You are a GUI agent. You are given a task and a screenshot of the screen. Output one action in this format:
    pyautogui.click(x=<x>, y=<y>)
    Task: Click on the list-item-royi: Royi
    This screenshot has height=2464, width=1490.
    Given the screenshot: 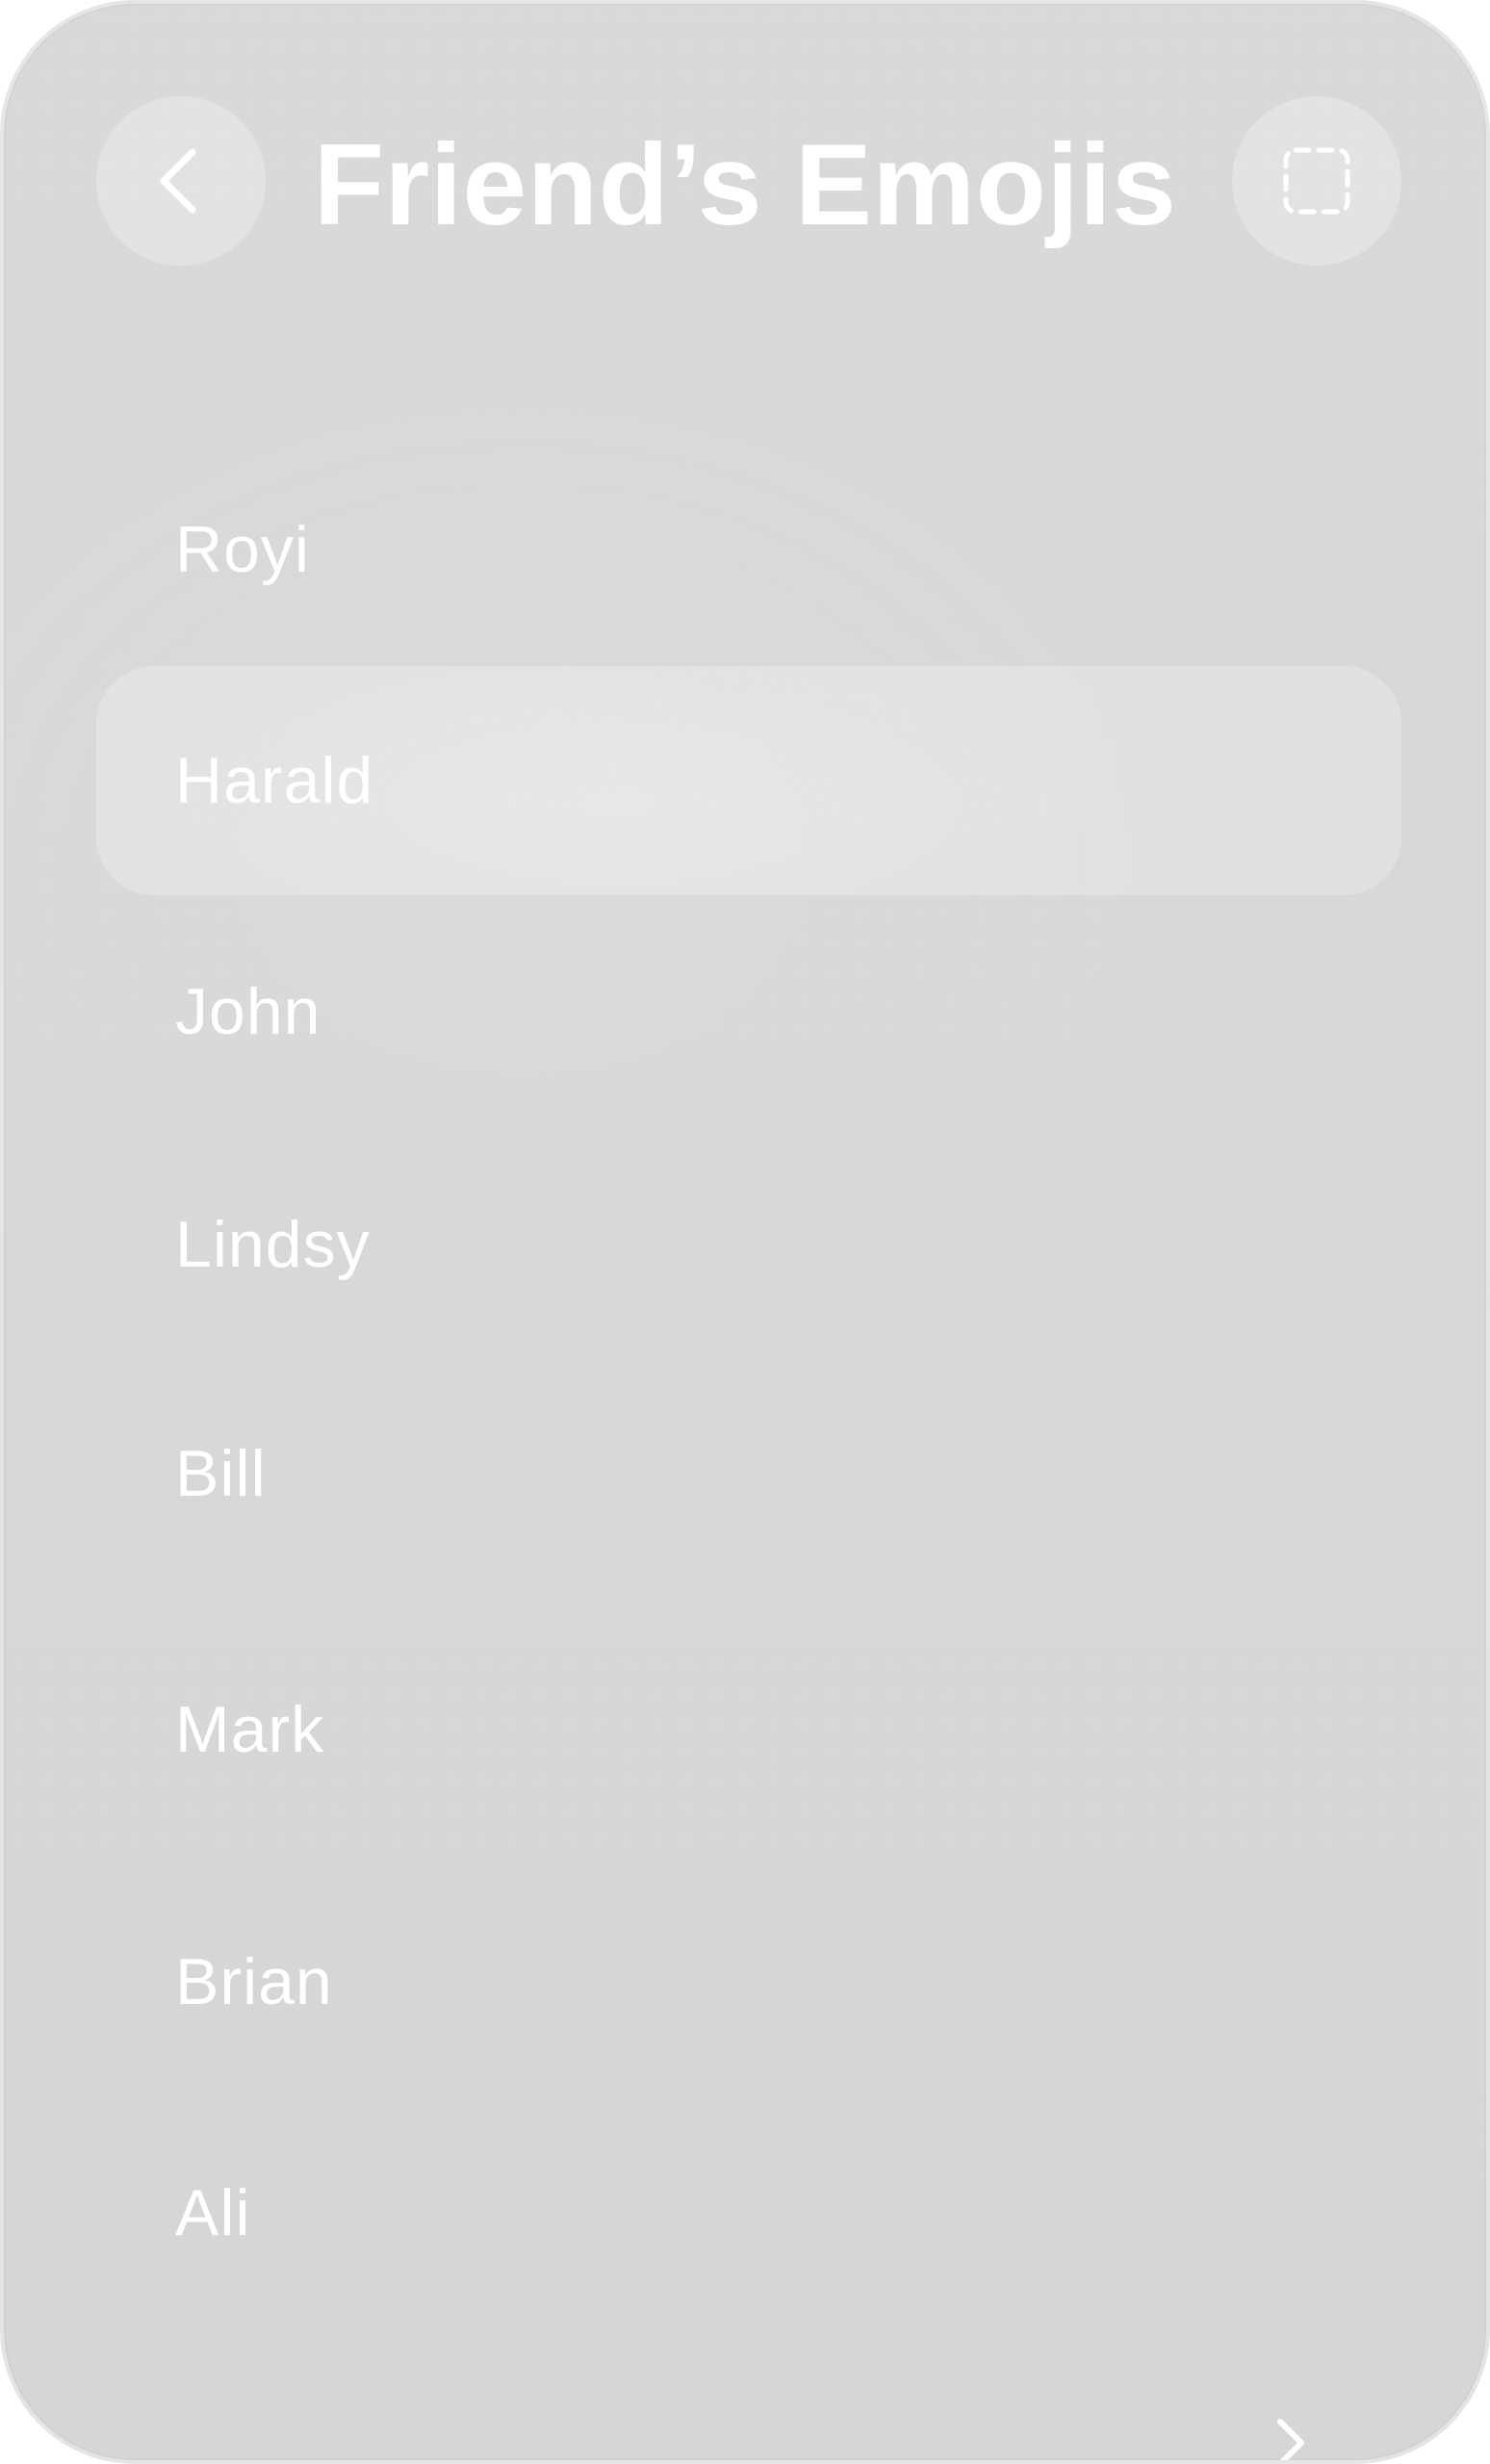 What is the action you would take?
    pyautogui.click(x=748, y=549)
    